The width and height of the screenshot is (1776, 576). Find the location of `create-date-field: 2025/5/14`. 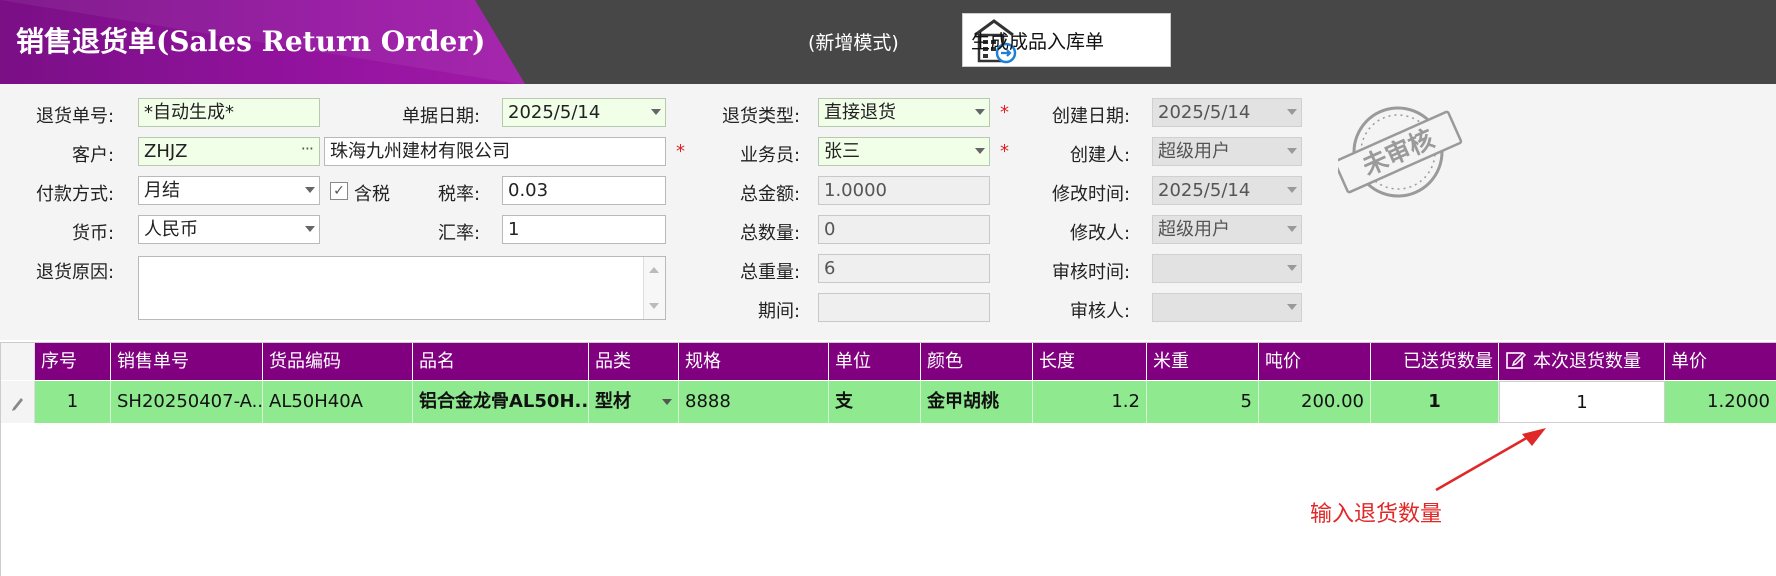

create-date-field: 2025/5/14 is located at coordinates (1227, 112).